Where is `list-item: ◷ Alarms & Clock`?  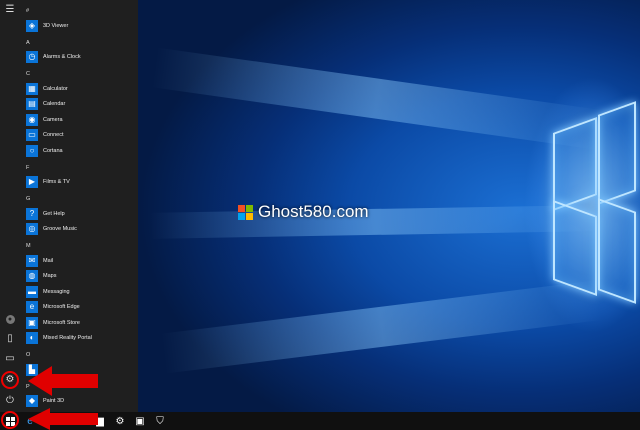 list-item: ◷ Alarms & Clock is located at coordinates (53, 57).